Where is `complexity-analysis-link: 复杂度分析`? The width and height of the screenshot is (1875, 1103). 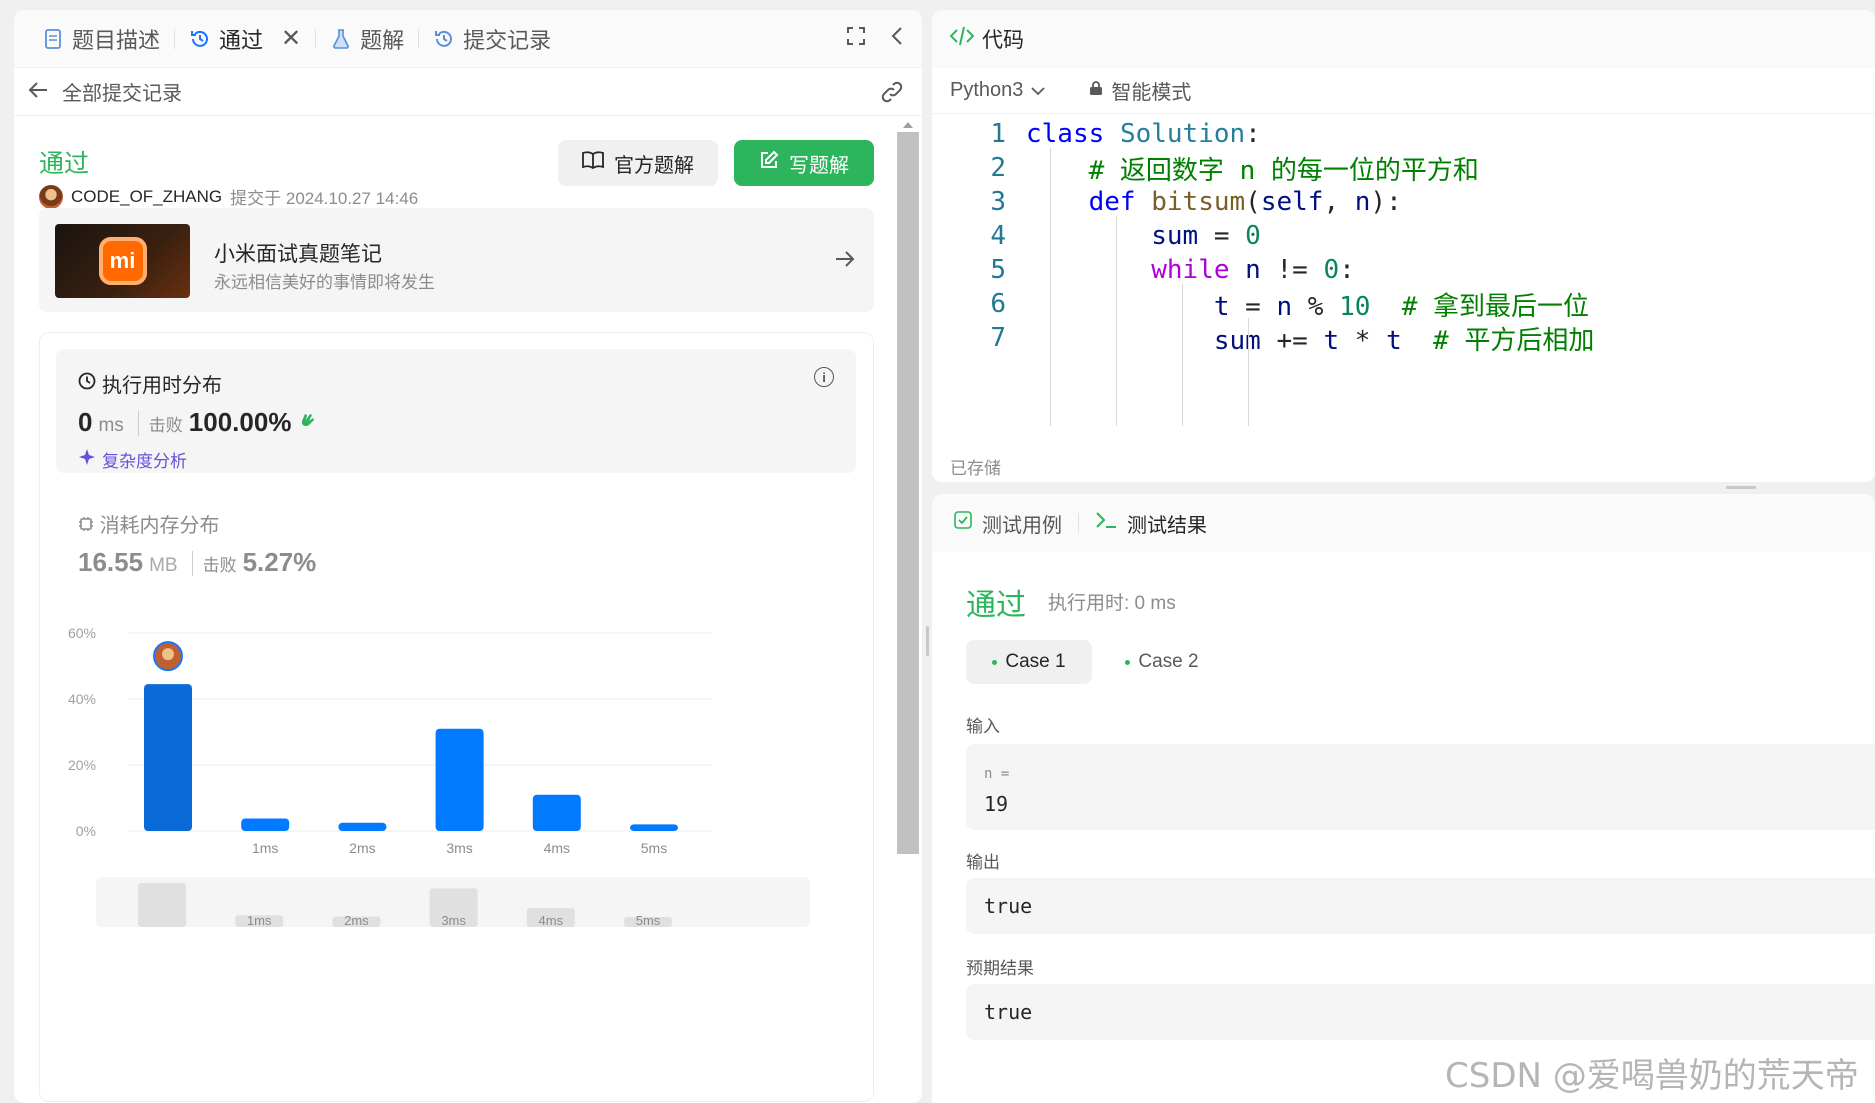
complexity-analysis-link: 复杂度分析 is located at coordinates (132, 459).